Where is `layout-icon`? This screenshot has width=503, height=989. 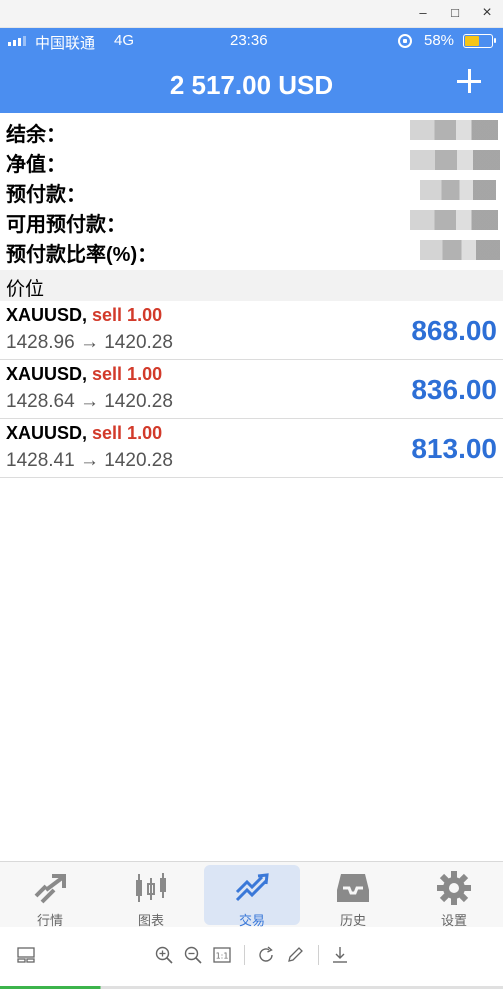 layout-icon is located at coordinates (26, 955).